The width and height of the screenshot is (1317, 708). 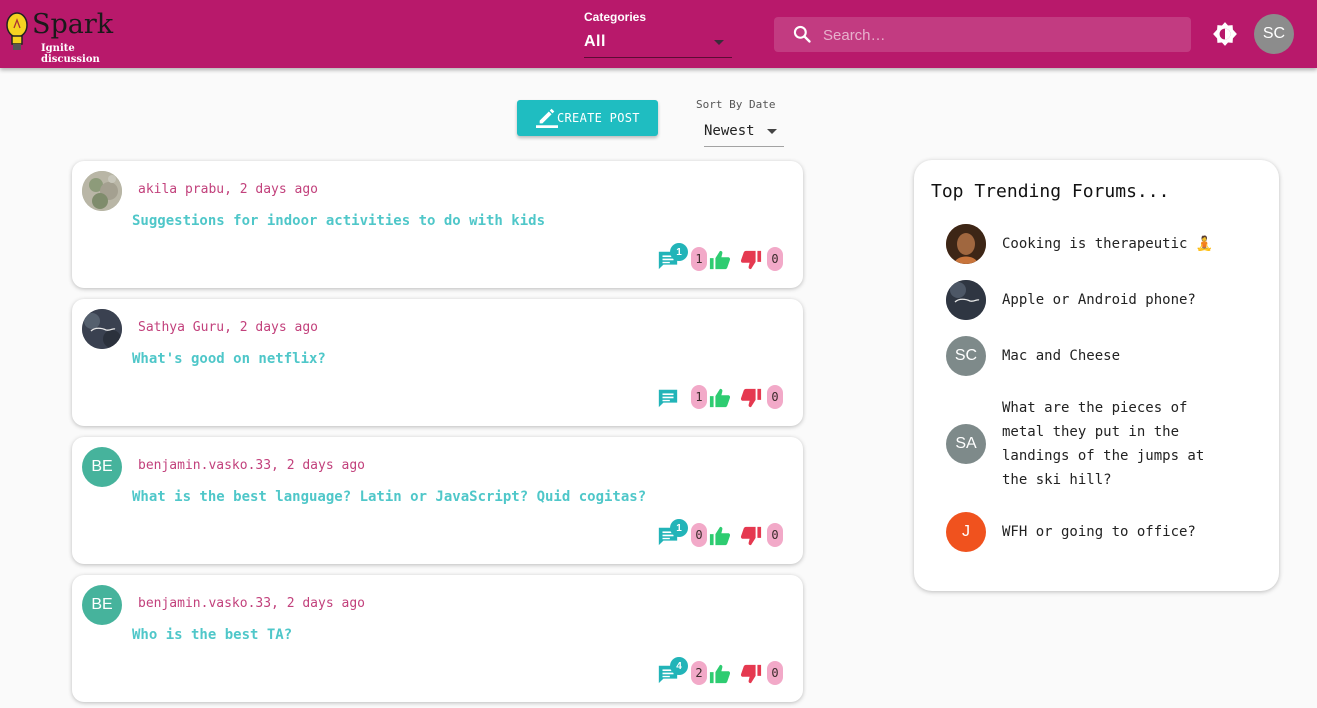 I want to click on comment-count-badge: 4, so click(x=679, y=666).